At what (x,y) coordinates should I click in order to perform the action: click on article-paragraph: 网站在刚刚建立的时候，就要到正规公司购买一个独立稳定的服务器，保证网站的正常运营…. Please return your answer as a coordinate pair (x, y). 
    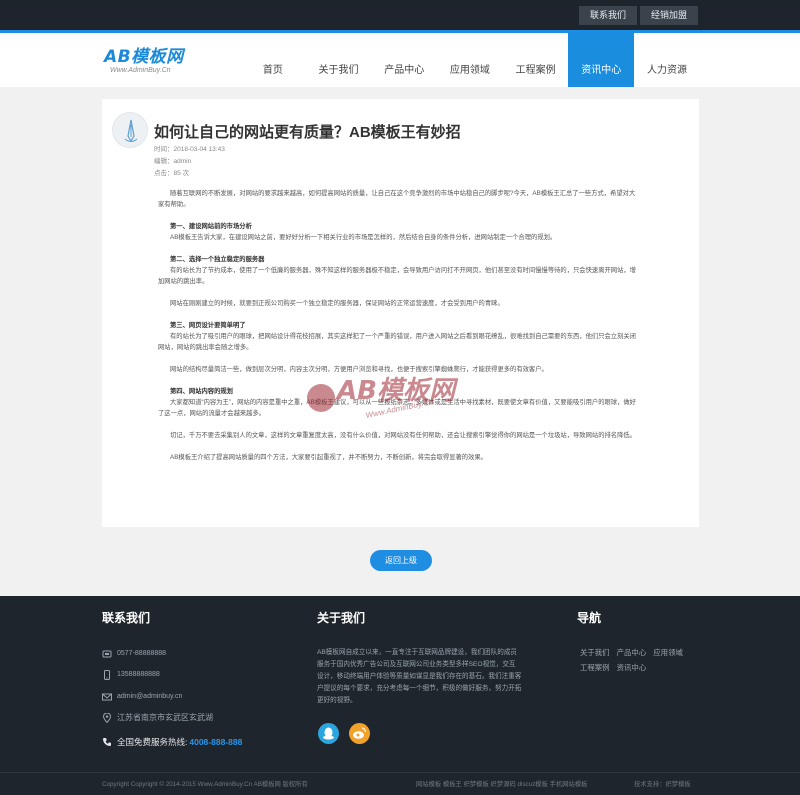
    Looking at the image, I should click on (337, 303).